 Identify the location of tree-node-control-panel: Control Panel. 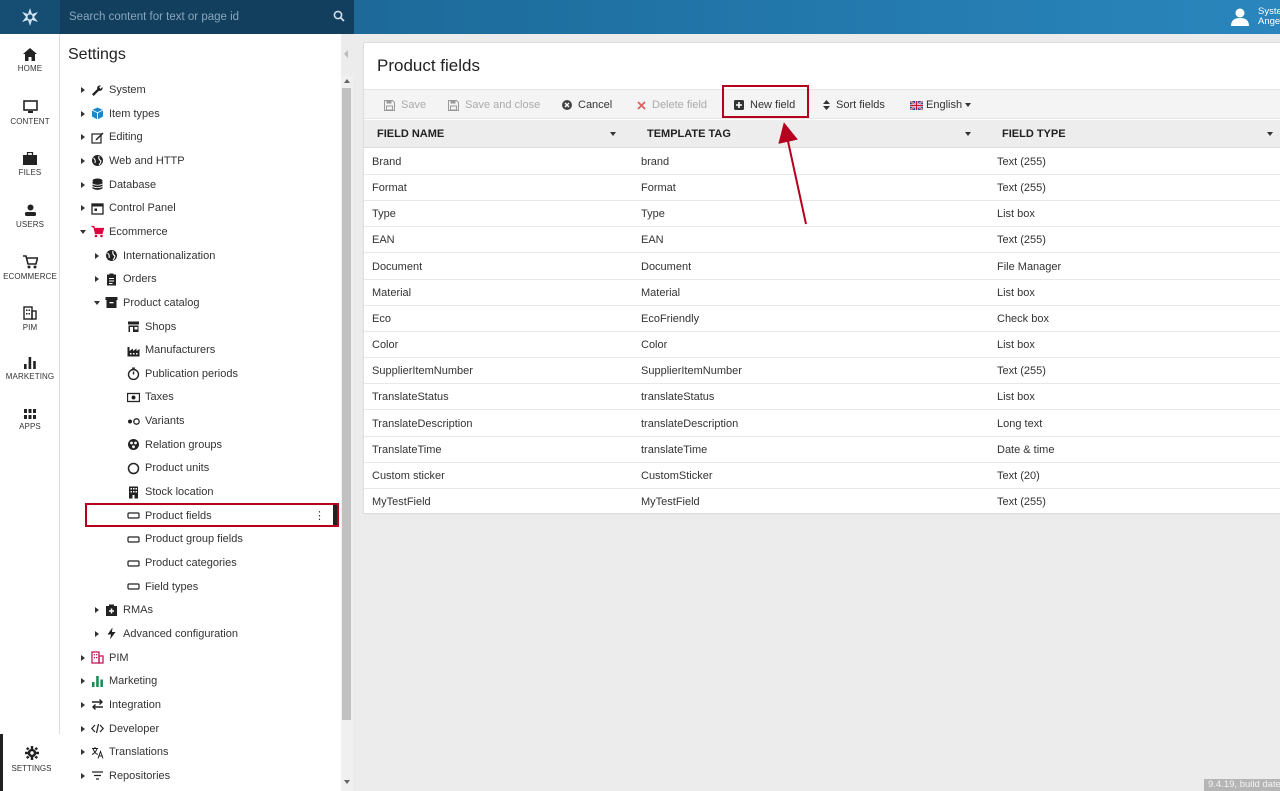
(126, 208).